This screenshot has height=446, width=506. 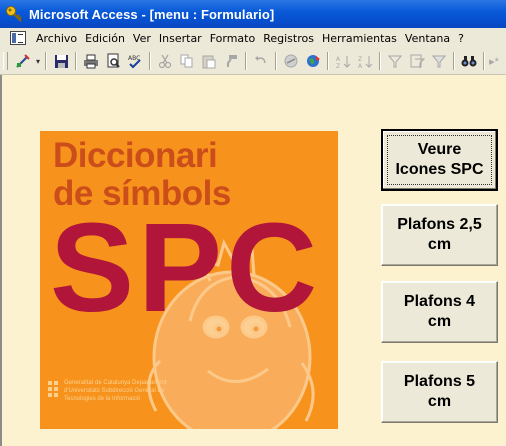 What do you see at coordinates (18, 38) in the screenshot?
I see `form-document-icon` at bounding box center [18, 38].